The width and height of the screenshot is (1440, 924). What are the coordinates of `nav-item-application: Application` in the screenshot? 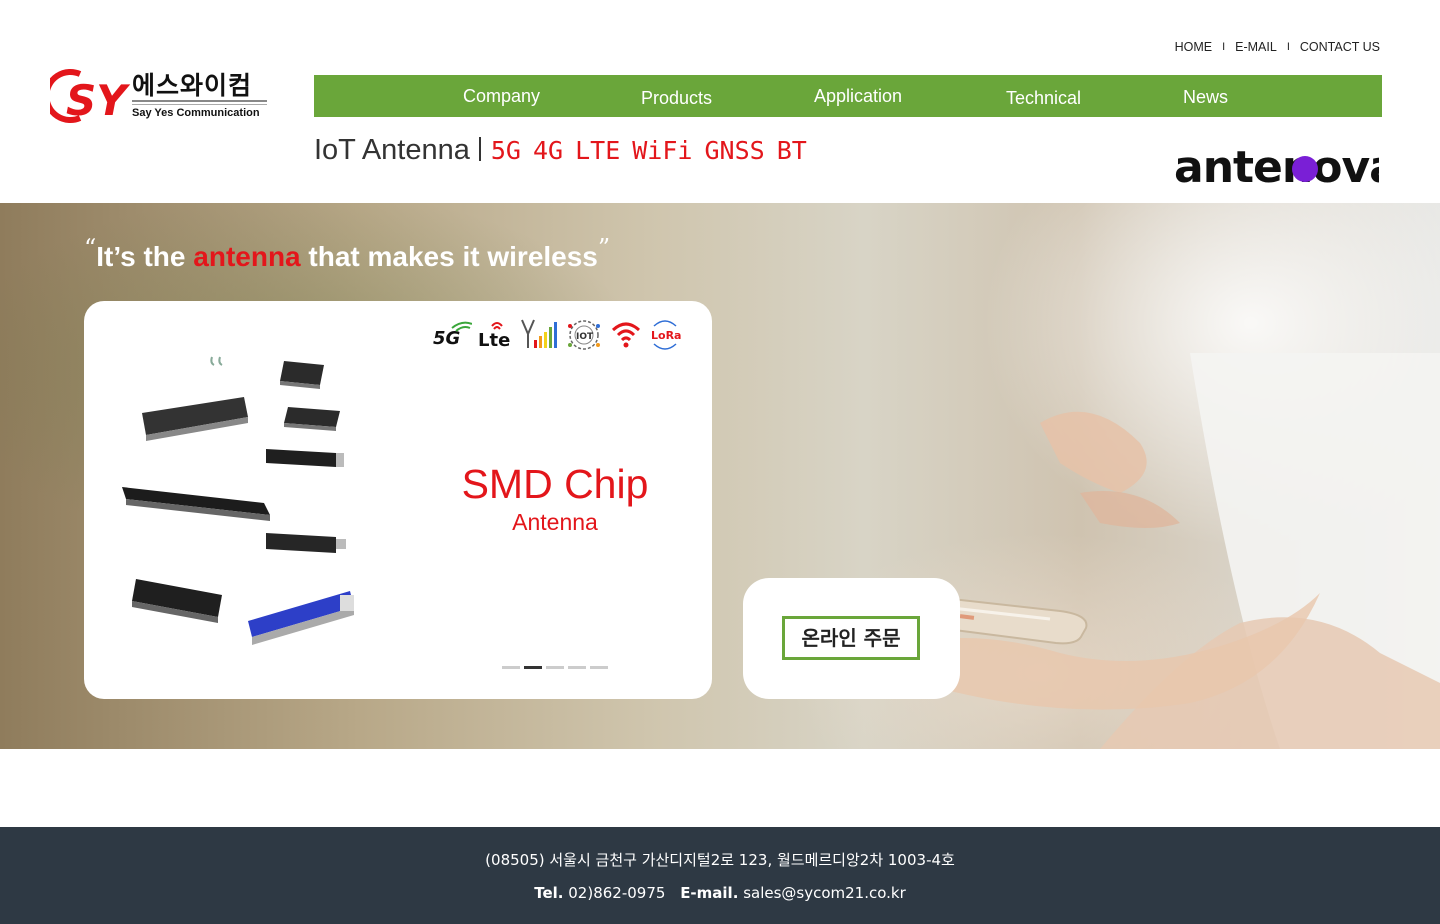 It's located at (858, 96).